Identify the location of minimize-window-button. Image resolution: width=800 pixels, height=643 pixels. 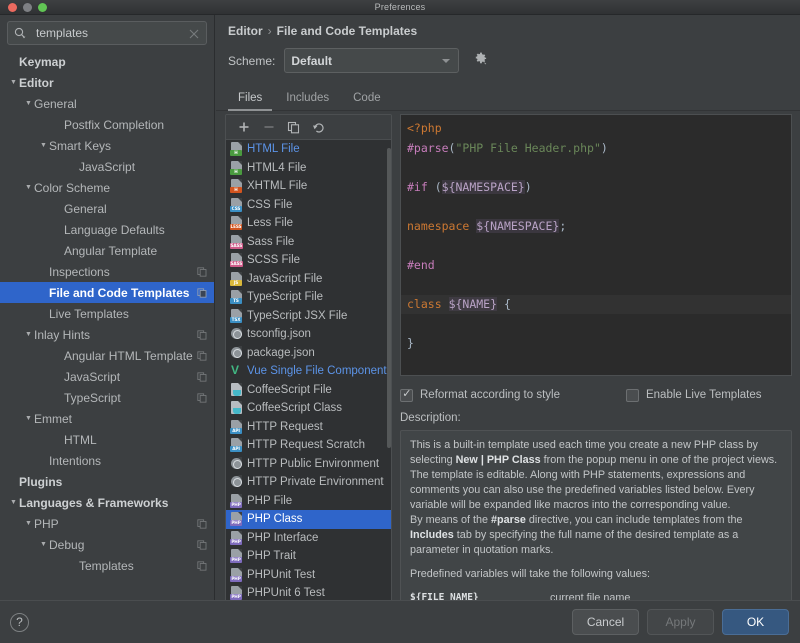
(27, 7).